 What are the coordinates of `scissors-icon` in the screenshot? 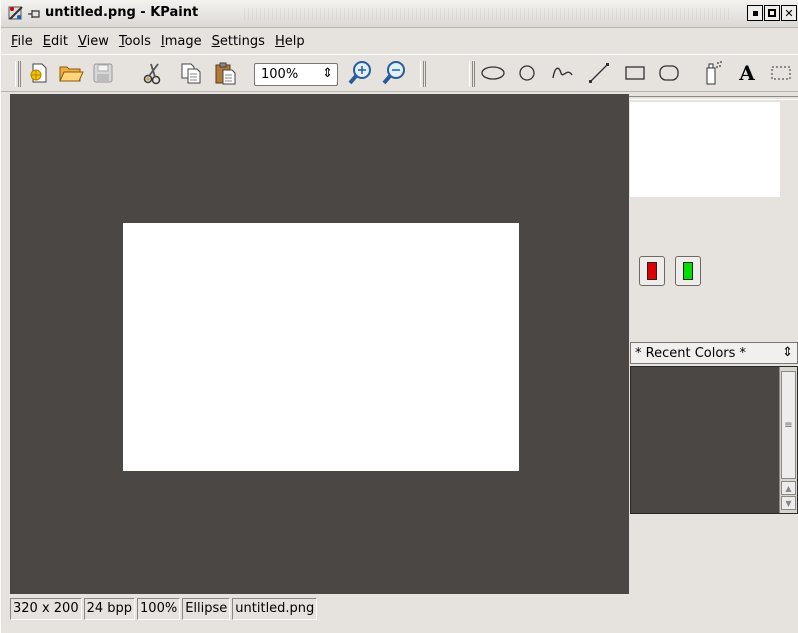 It's located at (152, 74).